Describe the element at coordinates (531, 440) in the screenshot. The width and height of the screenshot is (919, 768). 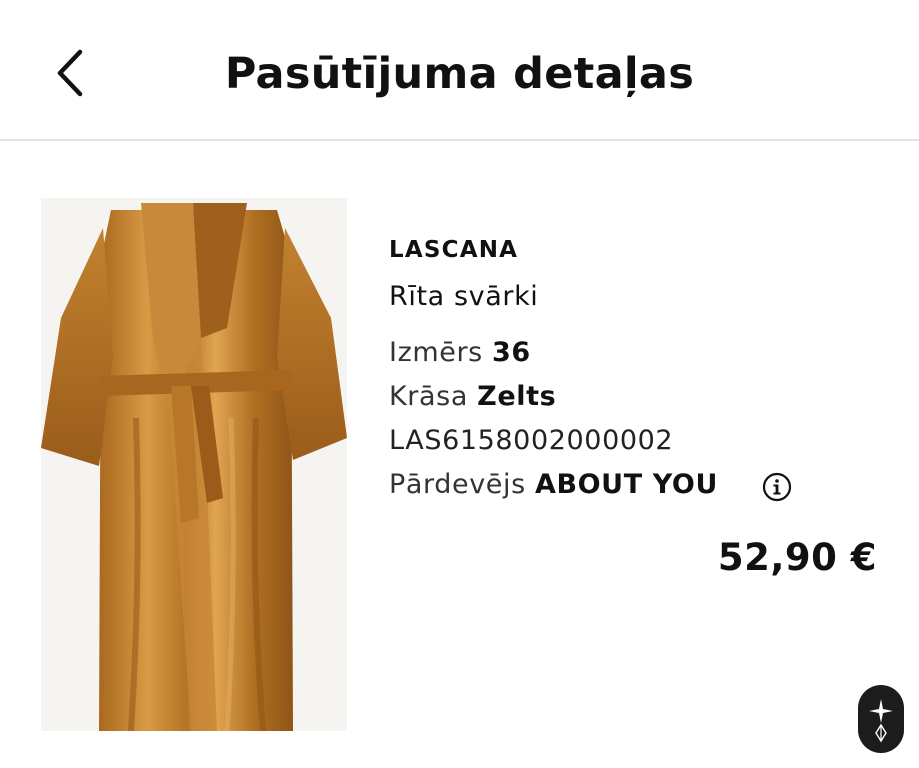
I see `product-sku: LAS6158002000002` at that location.